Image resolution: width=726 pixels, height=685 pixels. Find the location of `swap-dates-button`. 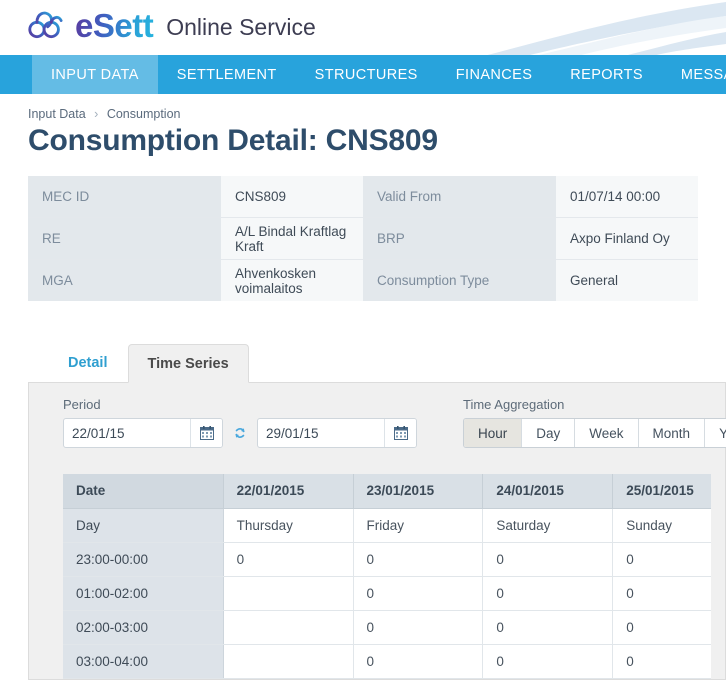

swap-dates-button is located at coordinates (240, 433).